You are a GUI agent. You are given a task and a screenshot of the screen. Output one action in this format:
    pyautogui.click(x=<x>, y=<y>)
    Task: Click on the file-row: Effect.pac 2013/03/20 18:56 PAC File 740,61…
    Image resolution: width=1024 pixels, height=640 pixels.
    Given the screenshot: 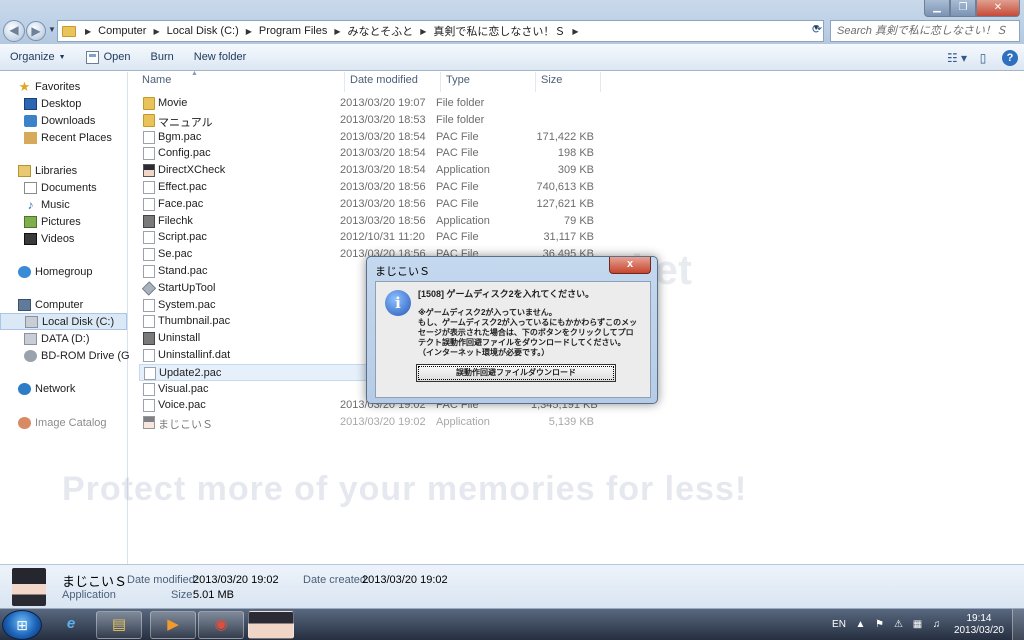 What is the action you would take?
    pyautogui.click(x=369, y=187)
    